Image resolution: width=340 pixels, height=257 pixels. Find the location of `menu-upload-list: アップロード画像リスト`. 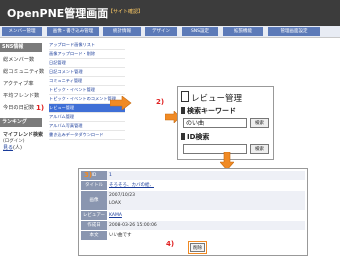

menu-upload-list: アップロード画像リスト is located at coordinates (87, 45).